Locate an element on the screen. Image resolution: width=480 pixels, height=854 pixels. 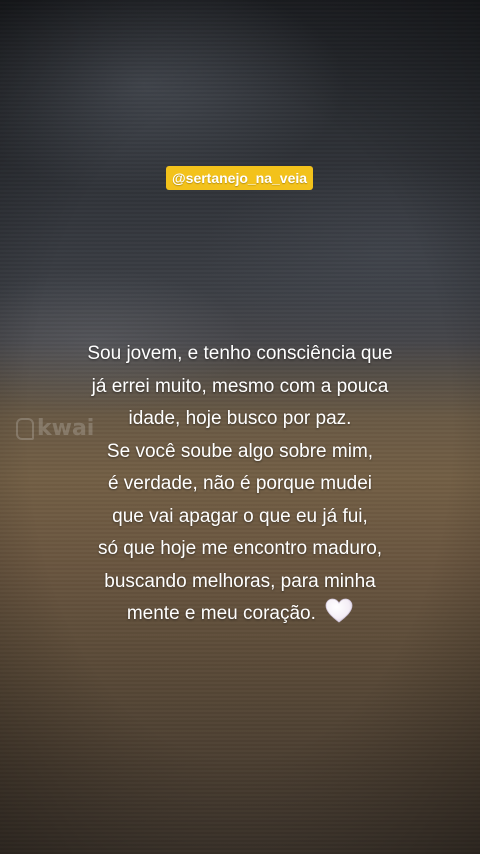
account-handle-badge: @sertanejo_na_veia is located at coordinates (240, 178).